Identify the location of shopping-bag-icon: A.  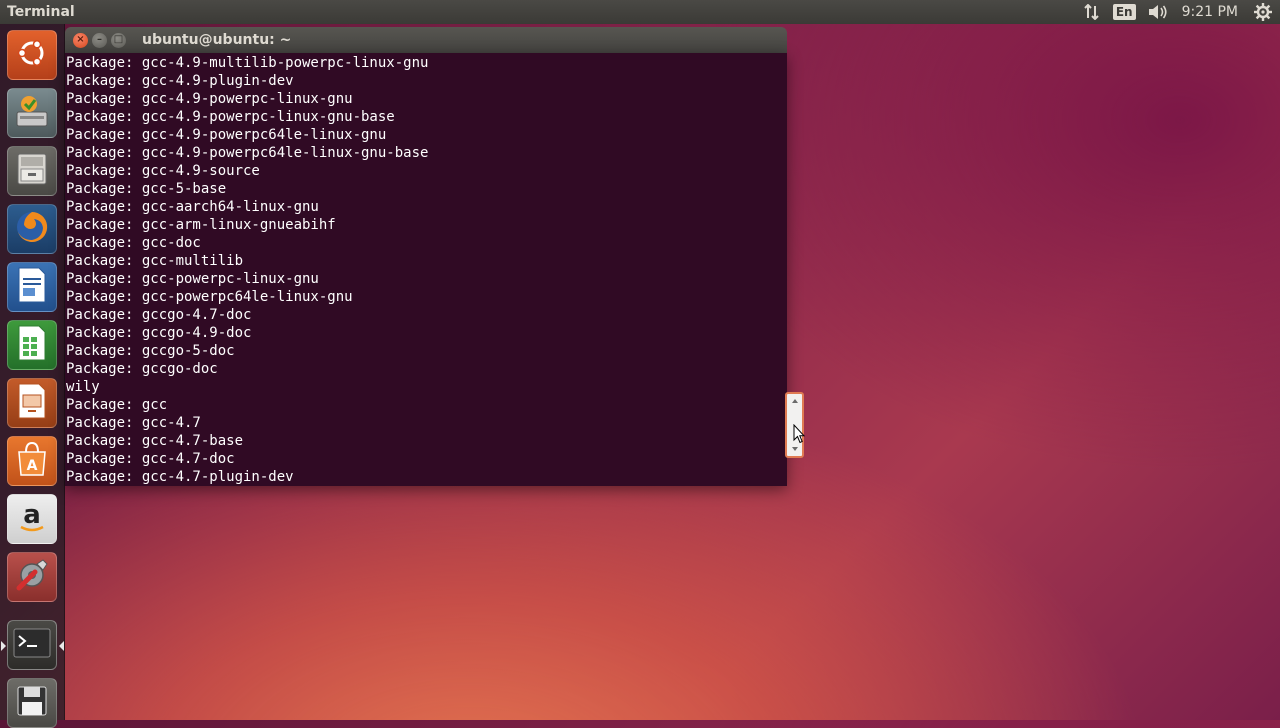
(32, 461).